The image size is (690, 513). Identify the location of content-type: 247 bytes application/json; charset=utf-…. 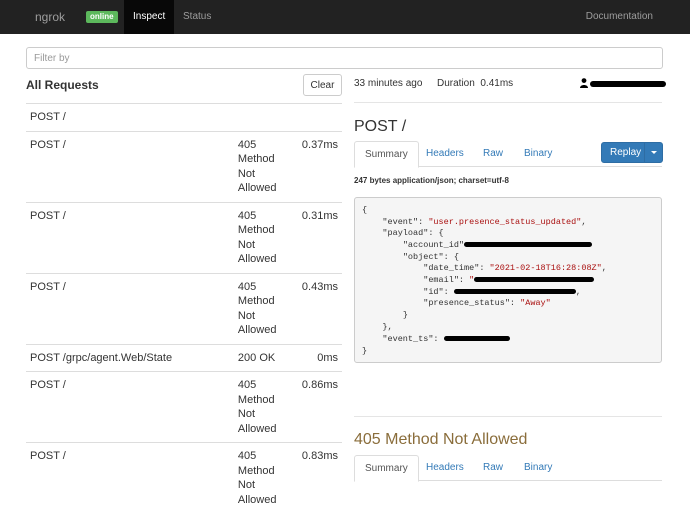
(431, 180).